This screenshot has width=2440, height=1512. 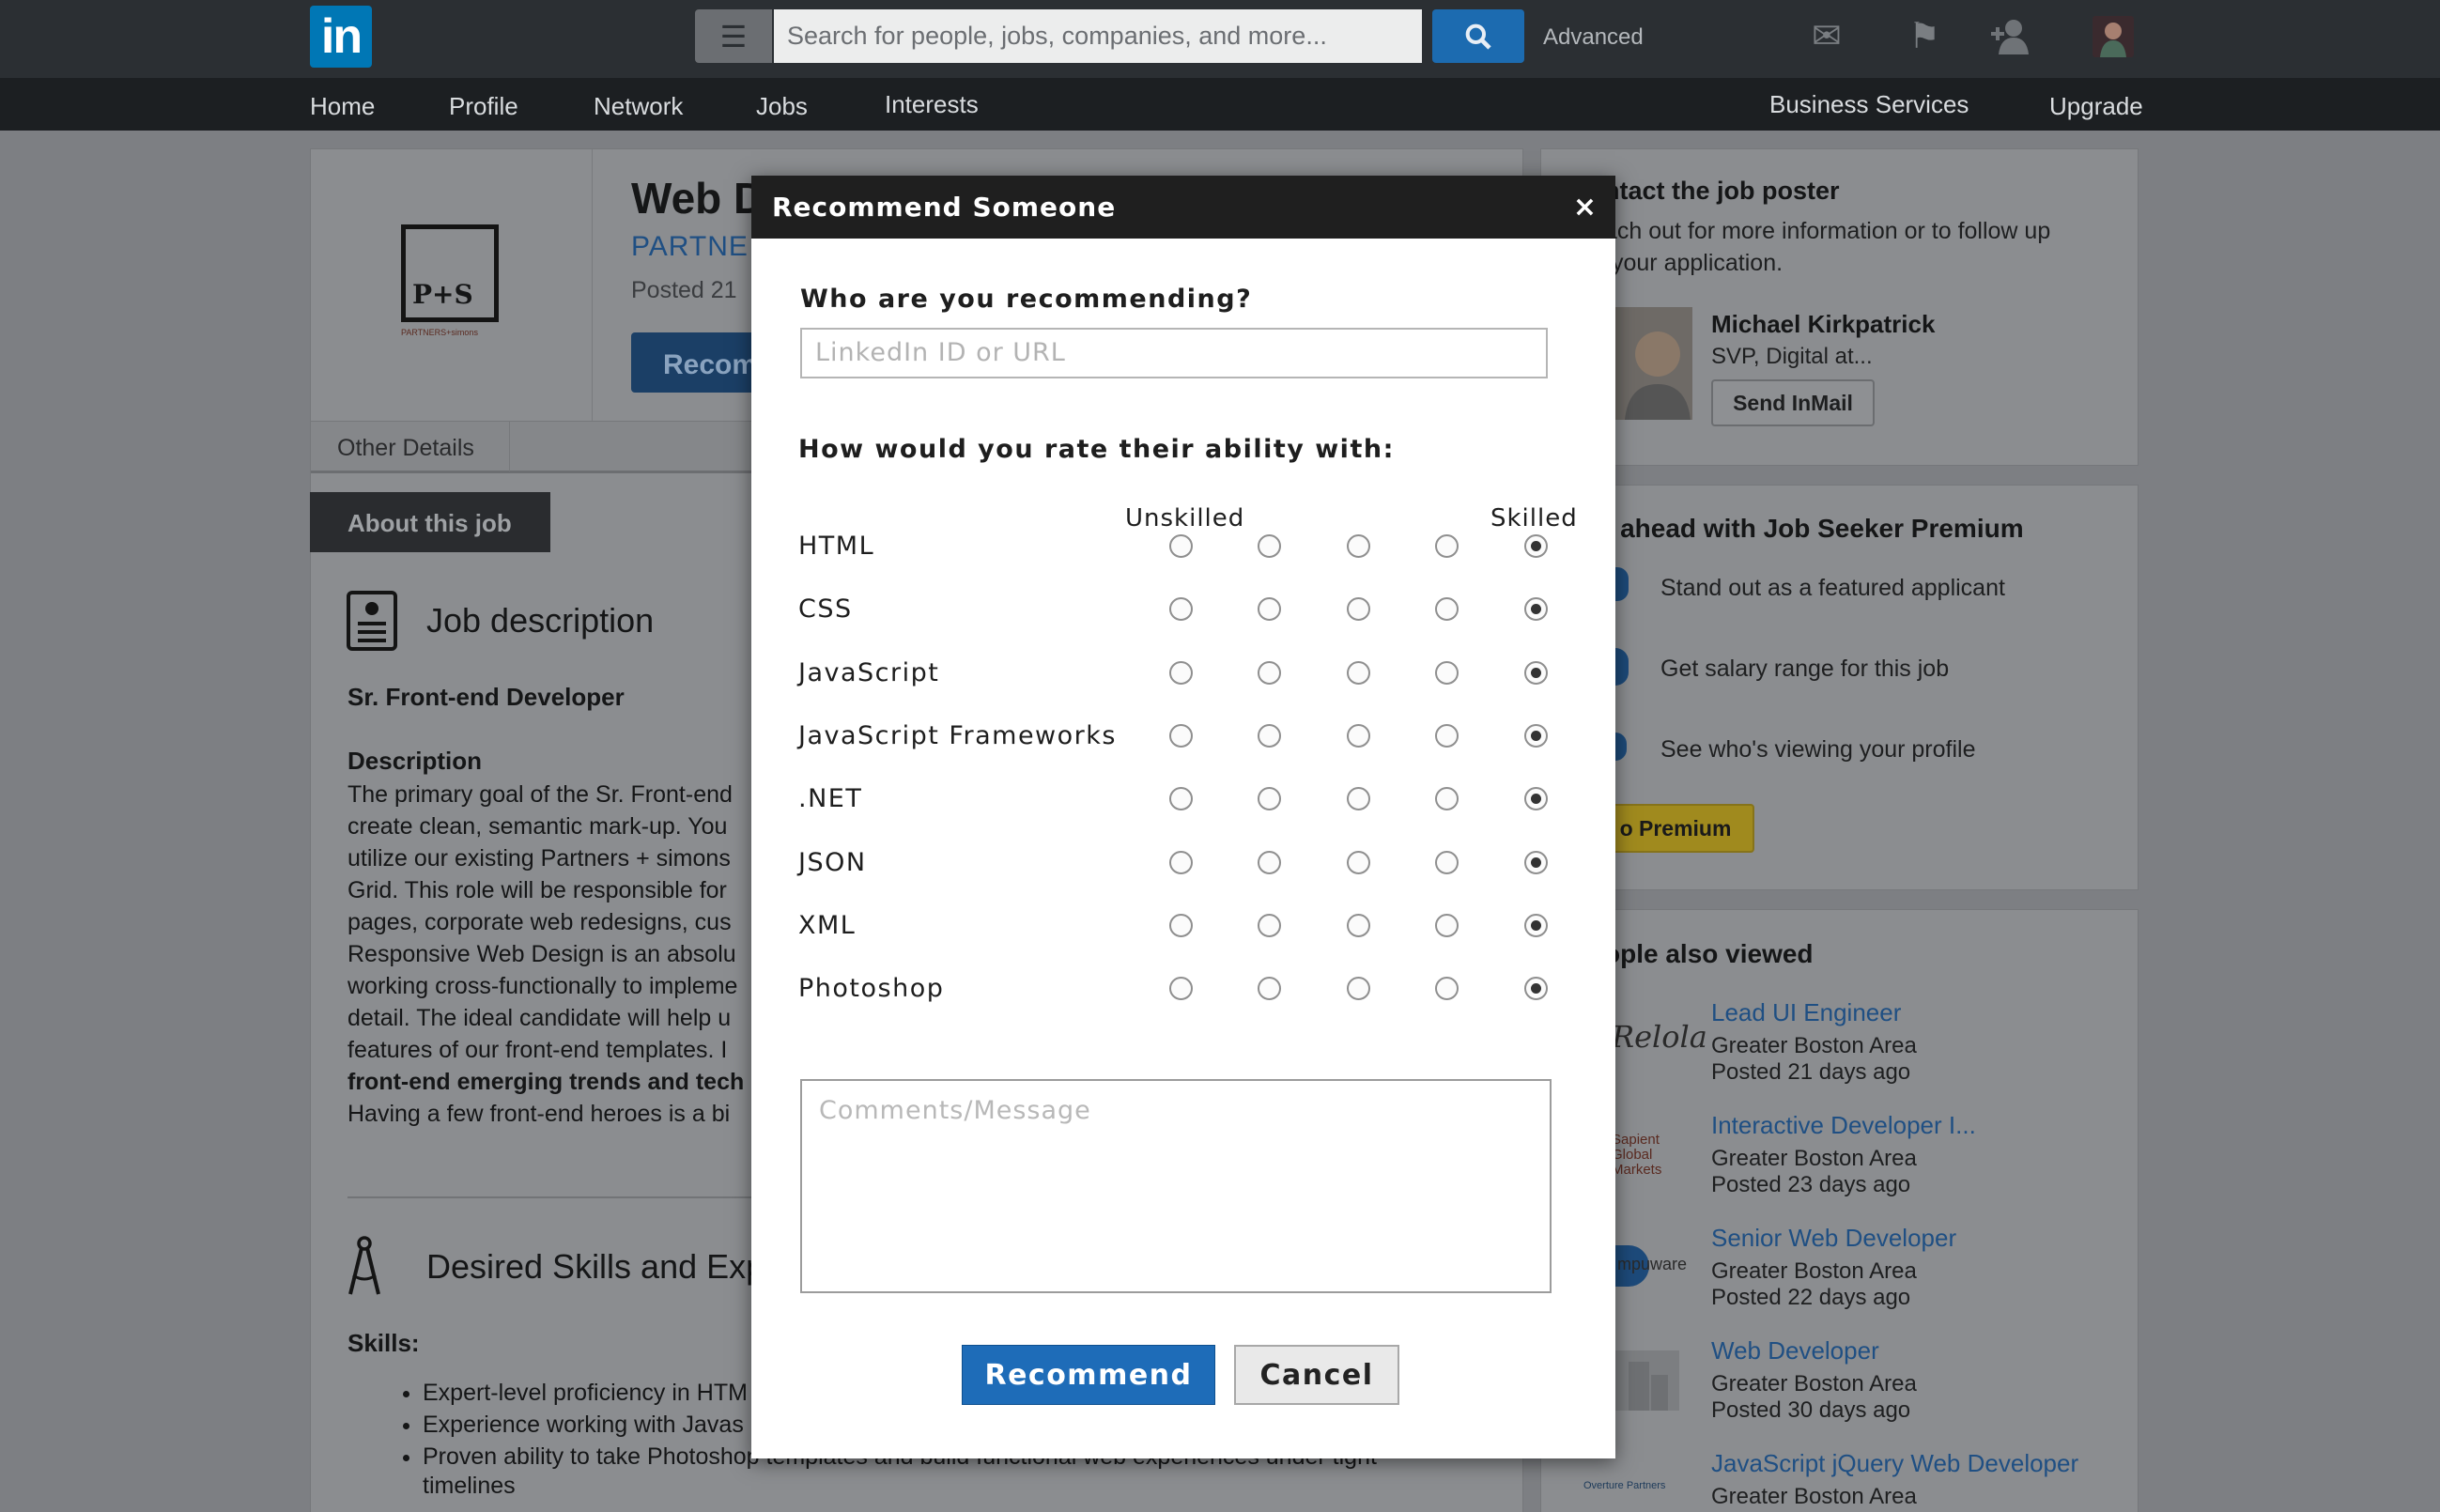 I want to click on skills-wrap-text: timelines, so click(x=470, y=1486).